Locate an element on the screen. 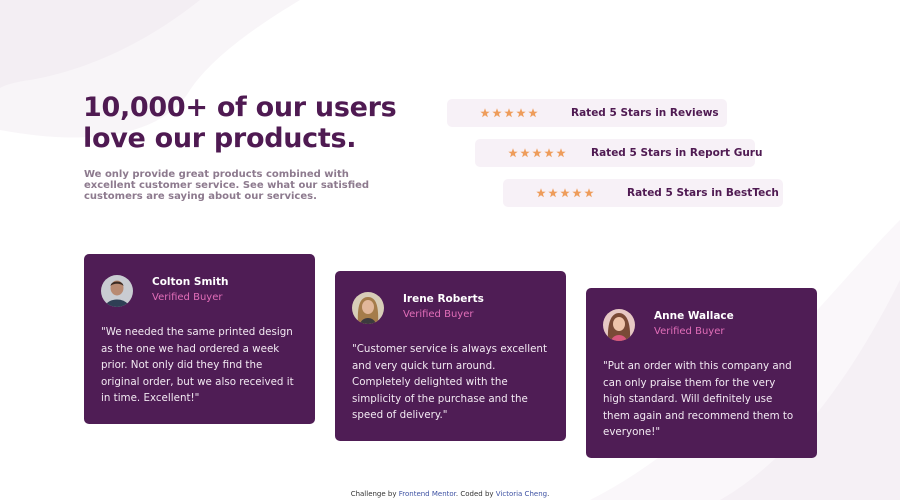 This screenshot has height=500, width=900. author-link: Victoria Cheng is located at coordinates (521, 494).